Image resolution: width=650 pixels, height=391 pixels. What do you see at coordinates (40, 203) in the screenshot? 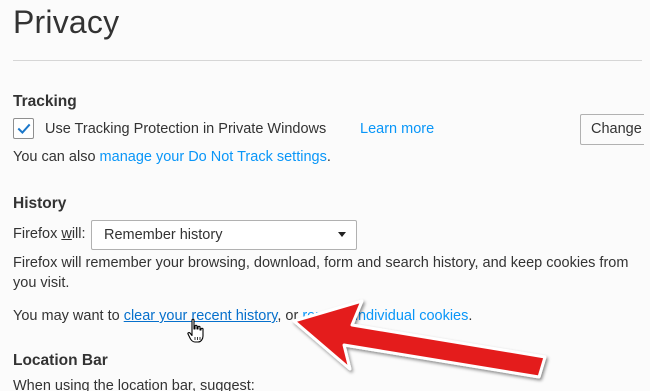
I see `history-heading: History` at bounding box center [40, 203].